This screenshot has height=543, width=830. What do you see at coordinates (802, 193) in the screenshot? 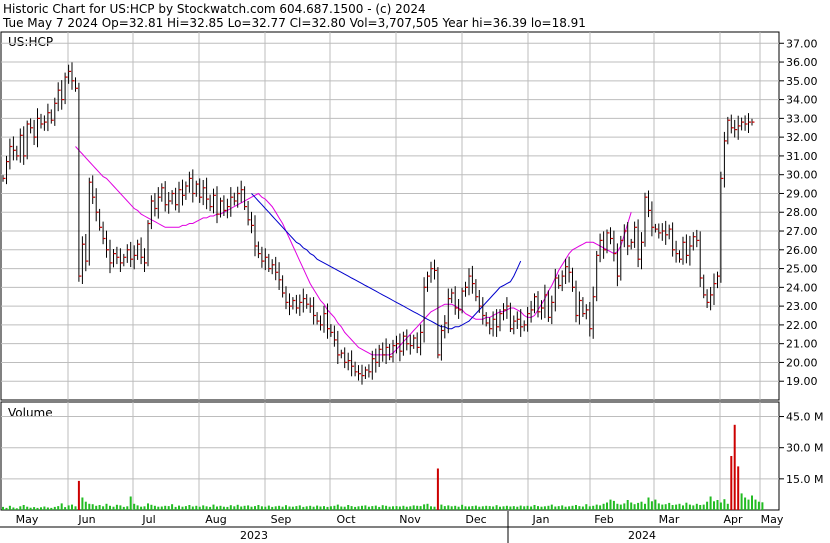
I see `price-tick-label: 29.00` at bounding box center [802, 193].